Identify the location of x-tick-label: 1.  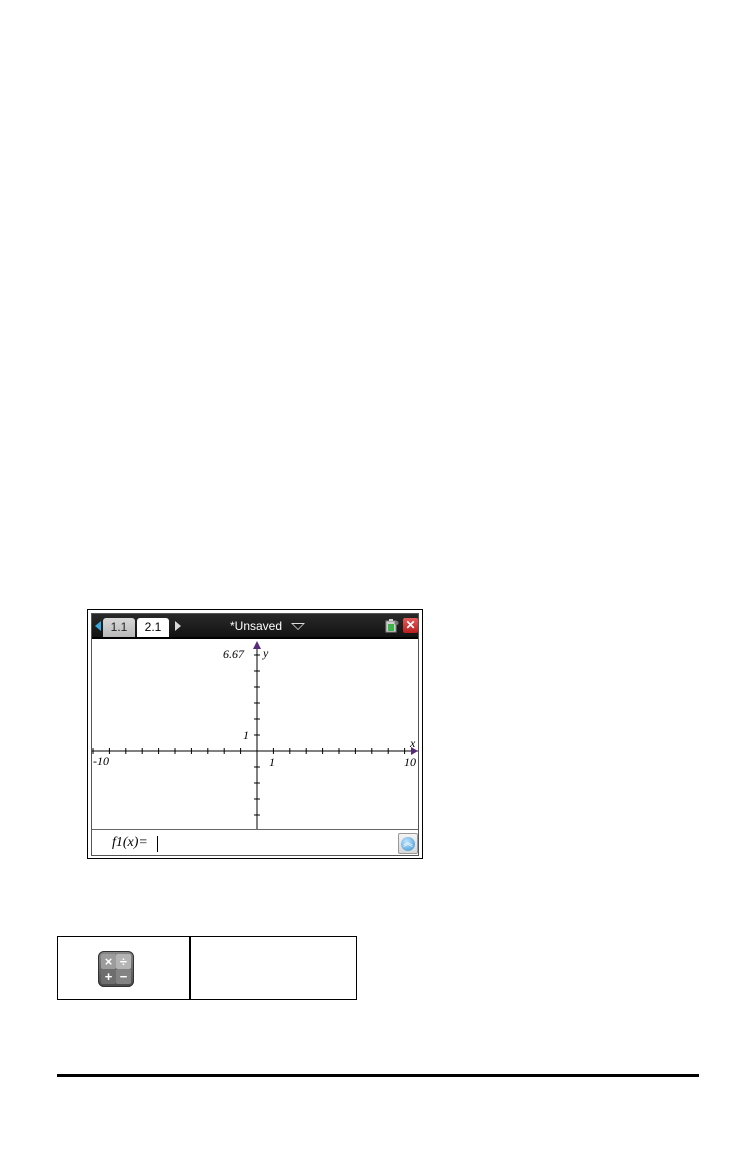
(272, 762).